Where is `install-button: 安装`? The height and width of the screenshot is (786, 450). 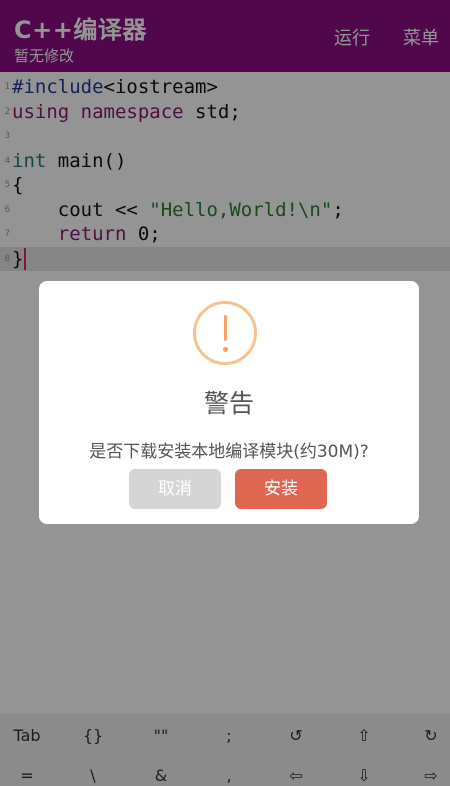
install-button: 安装 is located at coordinates (281, 489).